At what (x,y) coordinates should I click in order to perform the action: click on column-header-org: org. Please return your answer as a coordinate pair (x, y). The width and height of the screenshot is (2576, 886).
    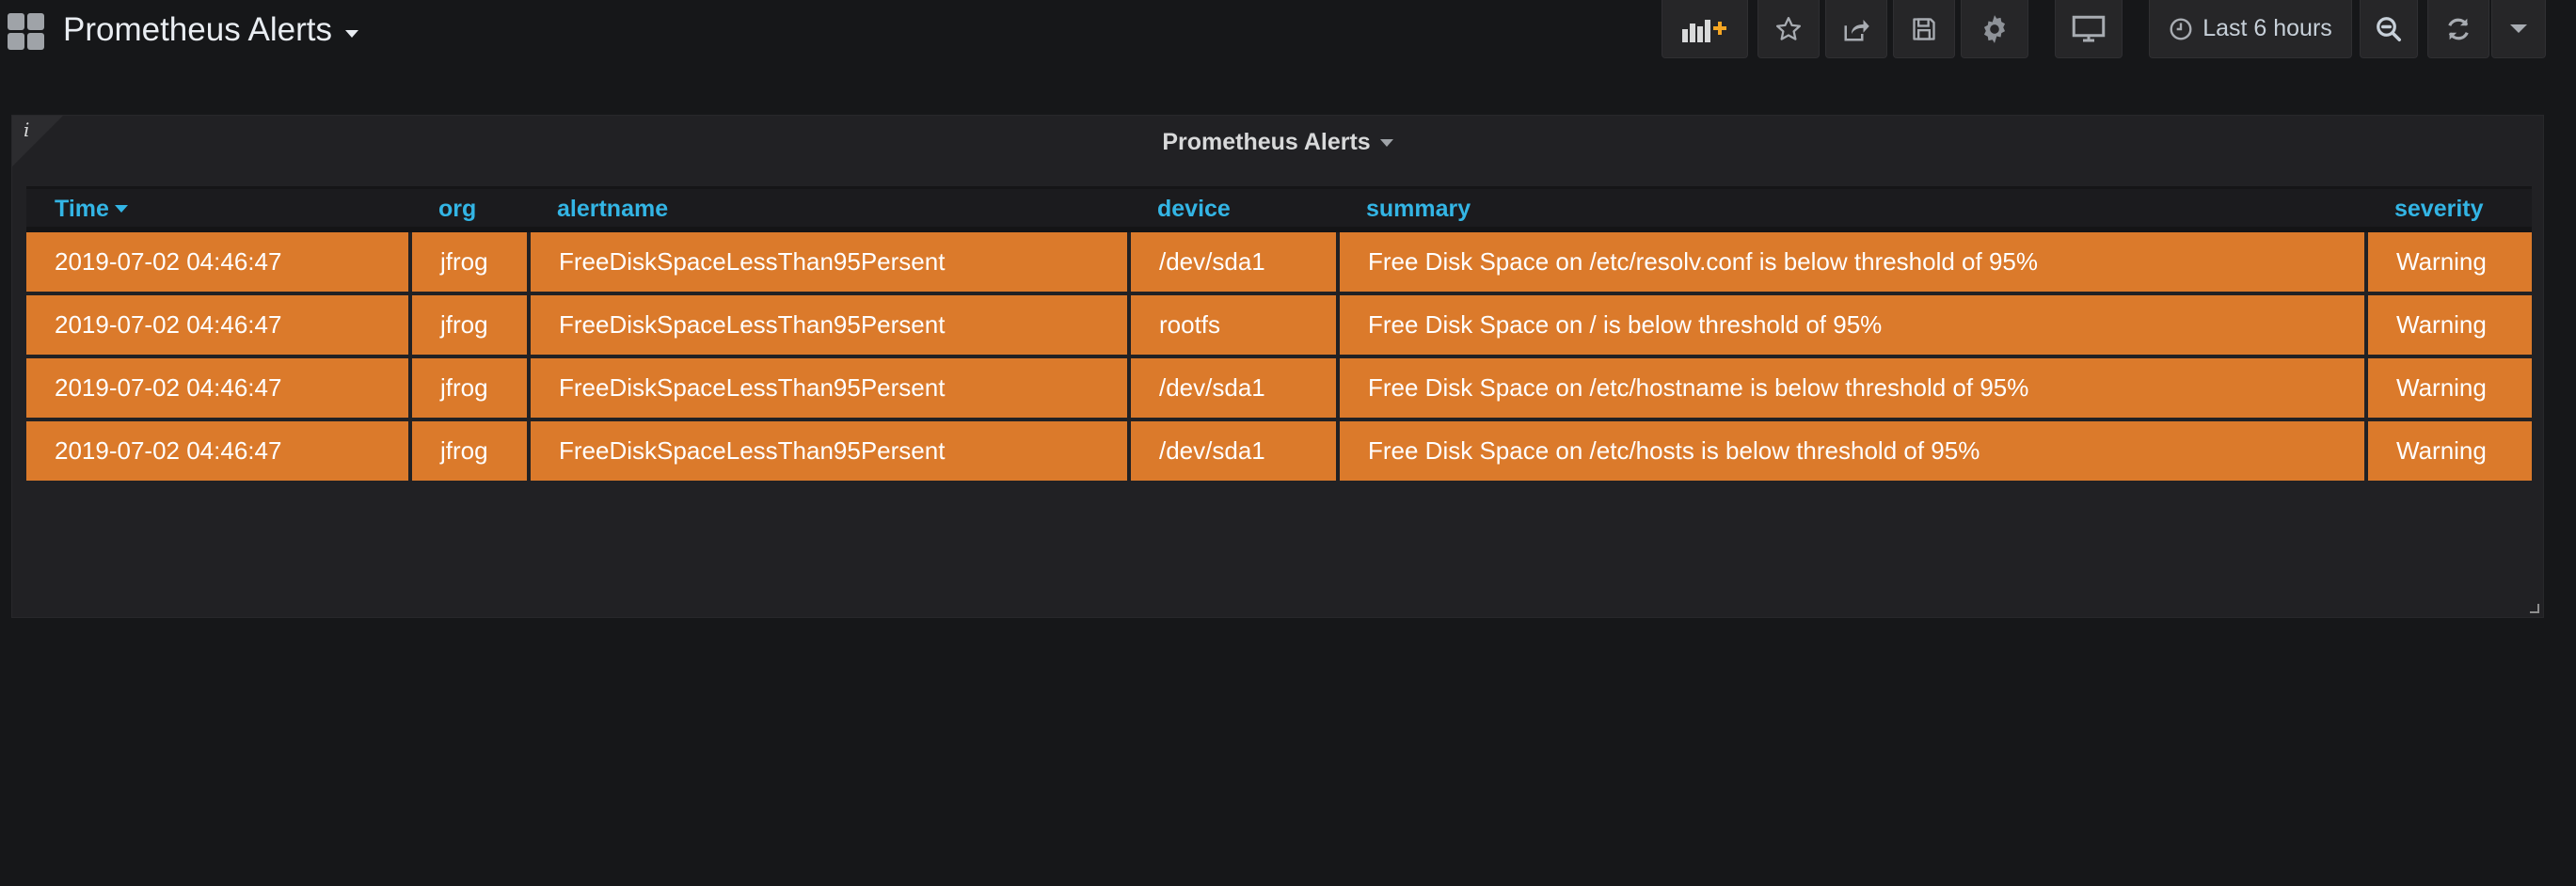
    Looking at the image, I should click on (457, 208).